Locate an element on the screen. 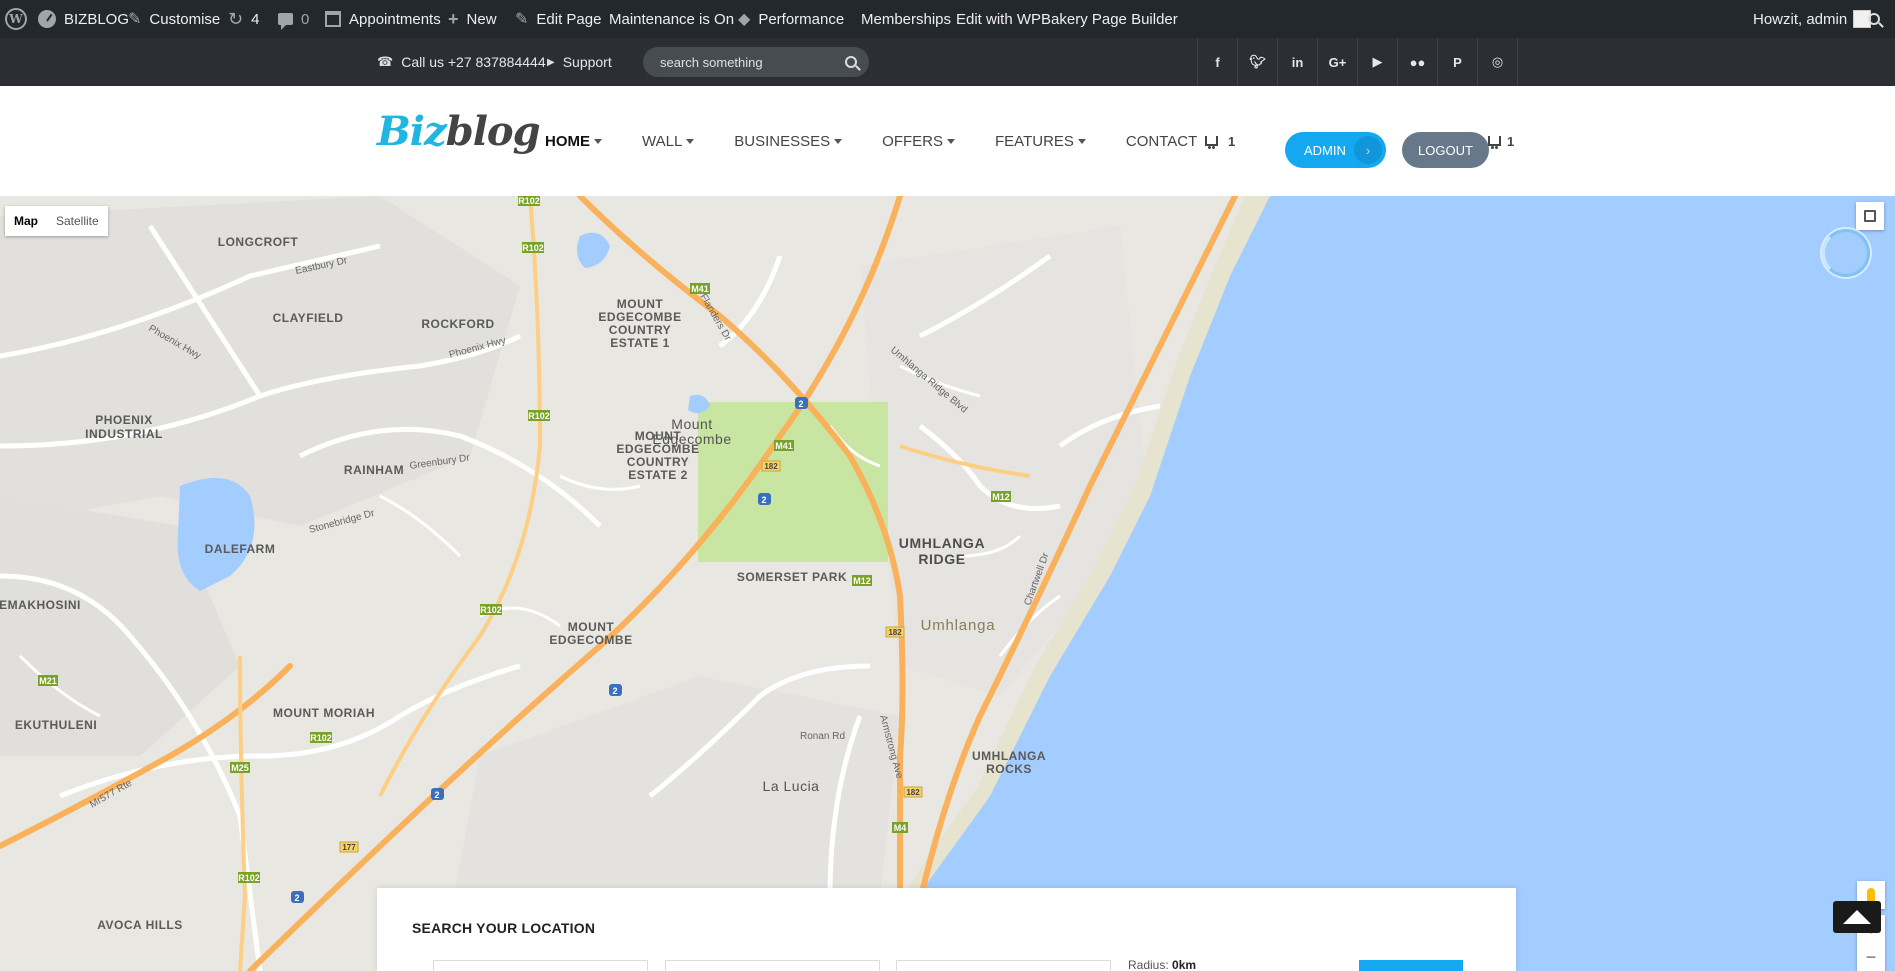 The image size is (1895, 971). arrow-up-icon is located at coordinates (1857, 917).